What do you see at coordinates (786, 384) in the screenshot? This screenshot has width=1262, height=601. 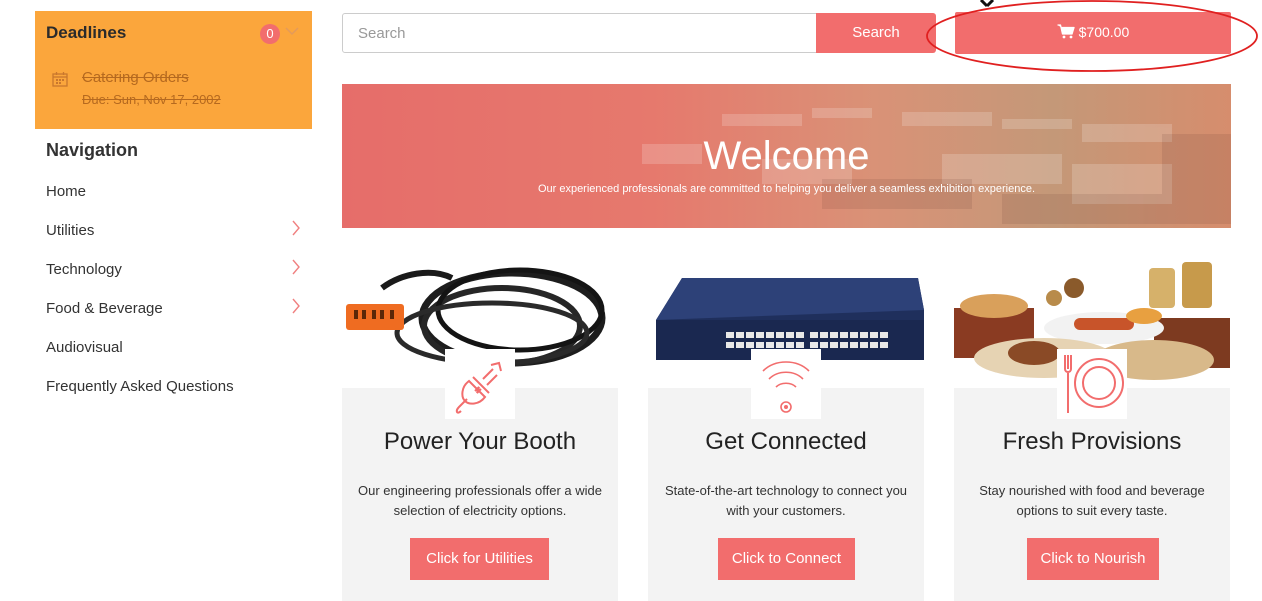 I see `wifi-icon` at bounding box center [786, 384].